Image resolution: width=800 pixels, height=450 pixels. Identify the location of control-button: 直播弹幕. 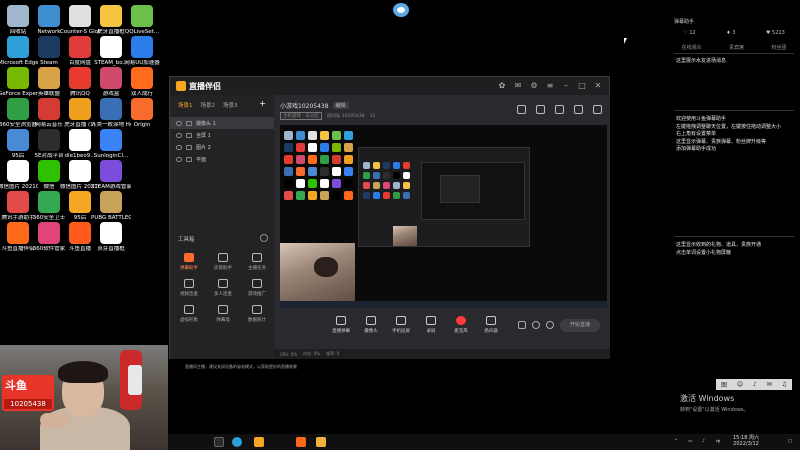
(341, 325).